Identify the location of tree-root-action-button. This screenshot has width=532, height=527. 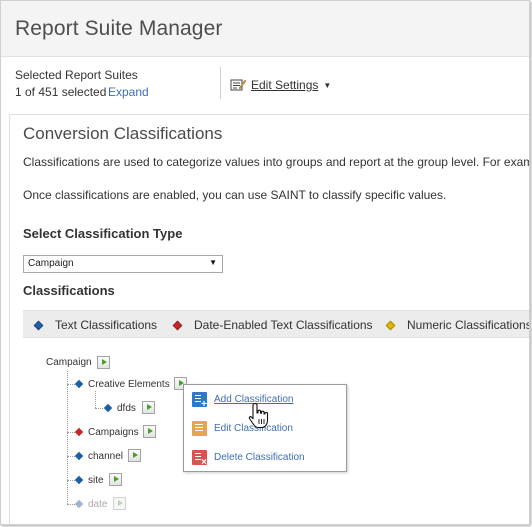
(103, 362).